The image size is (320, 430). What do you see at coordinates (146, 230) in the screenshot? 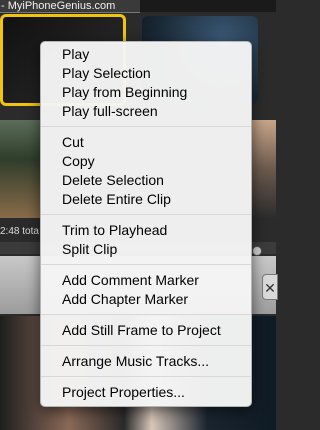
I see `menu-item-trim-to-playhead: Trim to Playhead` at bounding box center [146, 230].